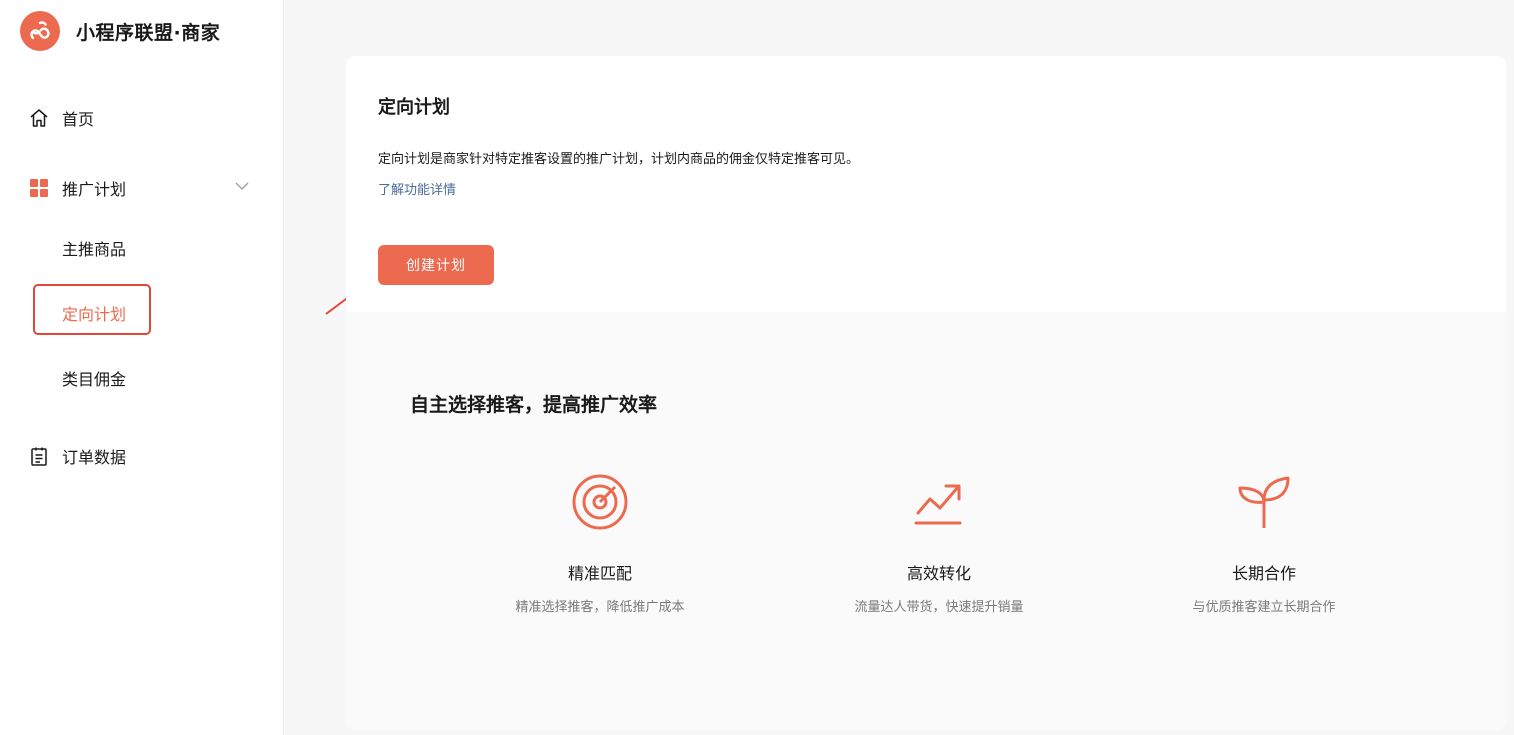 The width and height of the screenshot is (1514, 735). What do you see at coordinates (94, 457) in the screenshot?
I see `sidebar-item-label: 订单数据` at bounding box center [94, 457].